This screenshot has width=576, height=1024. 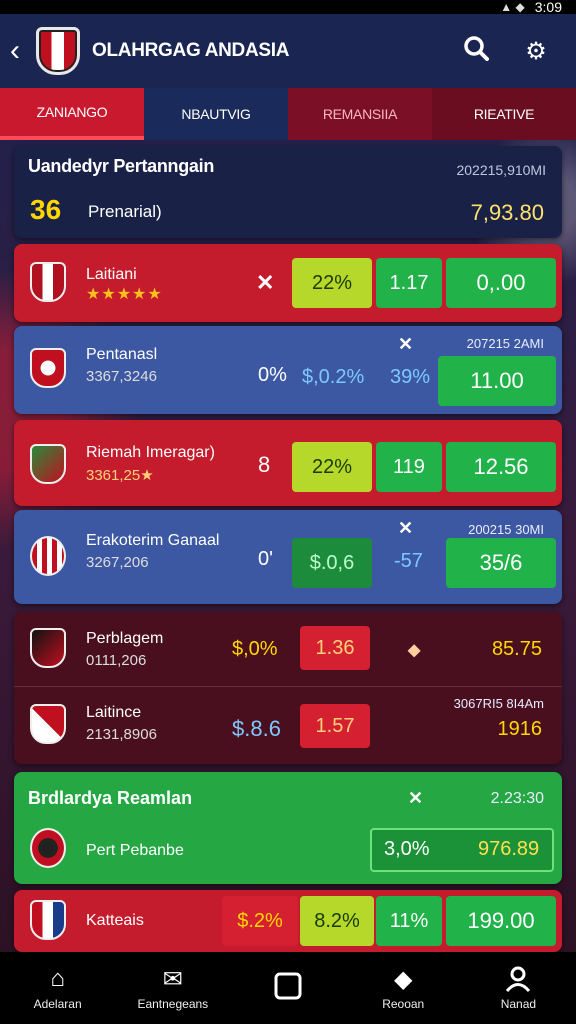 What do you see at coordinates (505, 343) in the screenshot?
I see `match-time: 207215 2AMI` at bounding box center [505, 343].